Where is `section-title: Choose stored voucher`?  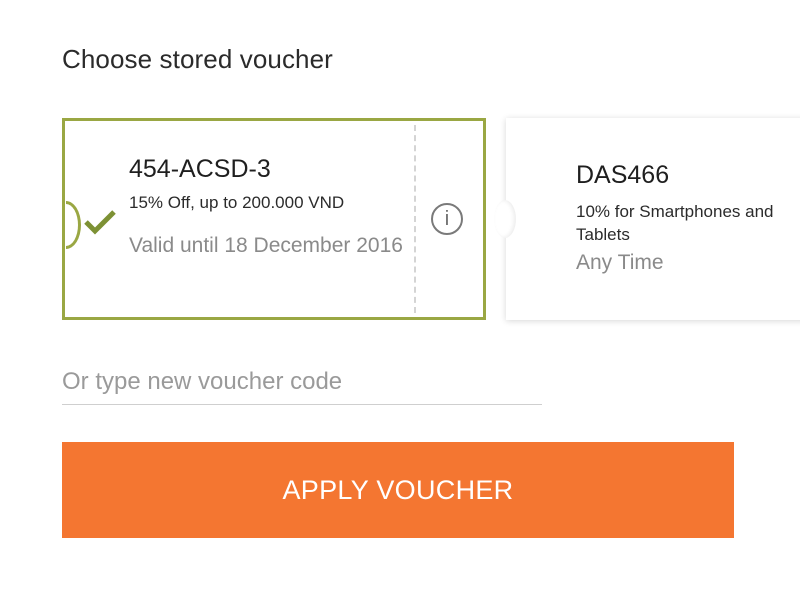
section-title: Choose stored voucher is located at coordinates (197, 59).